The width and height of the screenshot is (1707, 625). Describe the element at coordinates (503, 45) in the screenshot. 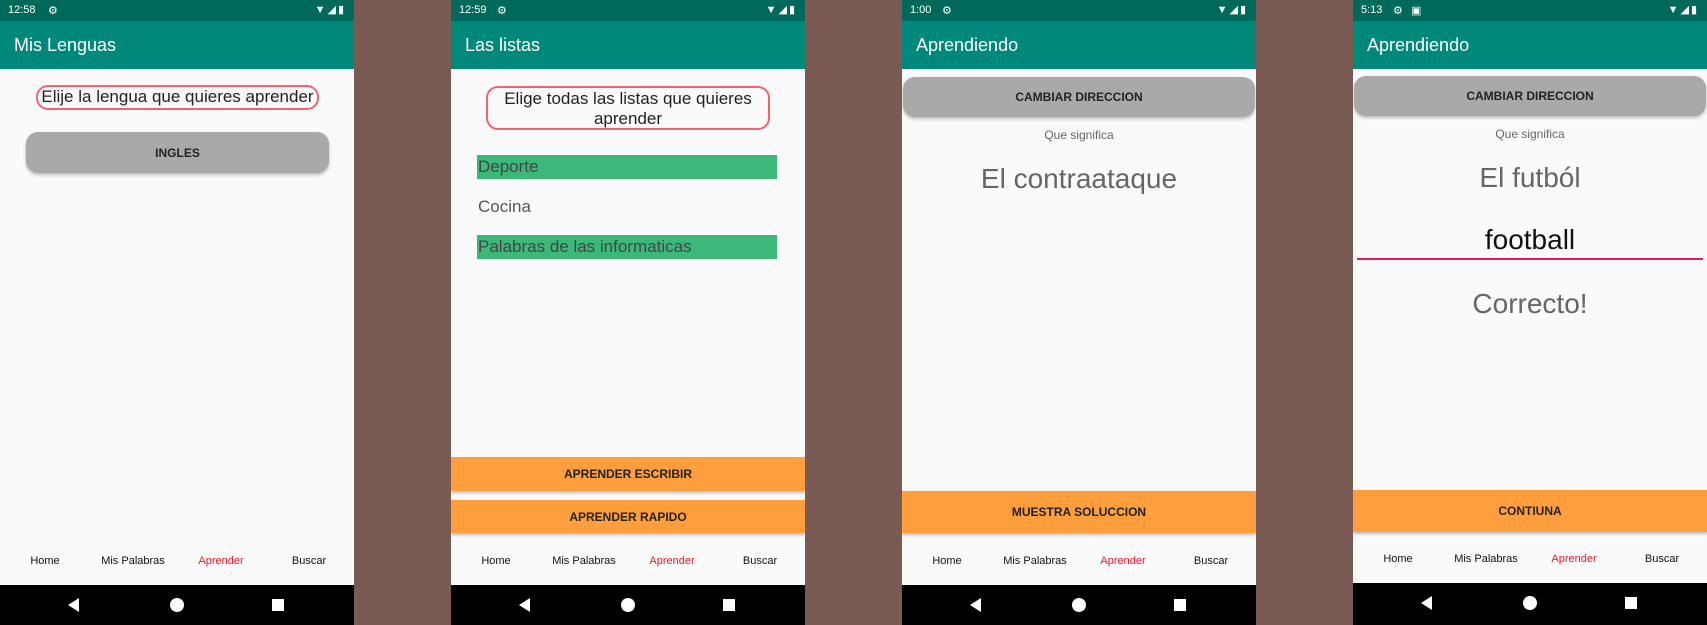

I see `app-bar-title: Las listas` at that location.